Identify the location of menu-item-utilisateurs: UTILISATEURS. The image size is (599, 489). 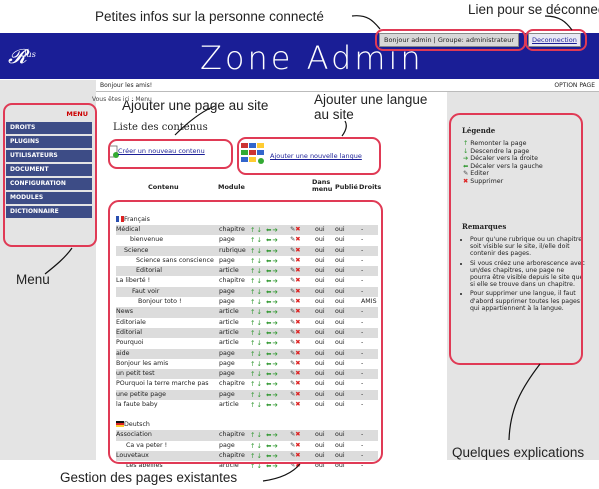
(49, 156).